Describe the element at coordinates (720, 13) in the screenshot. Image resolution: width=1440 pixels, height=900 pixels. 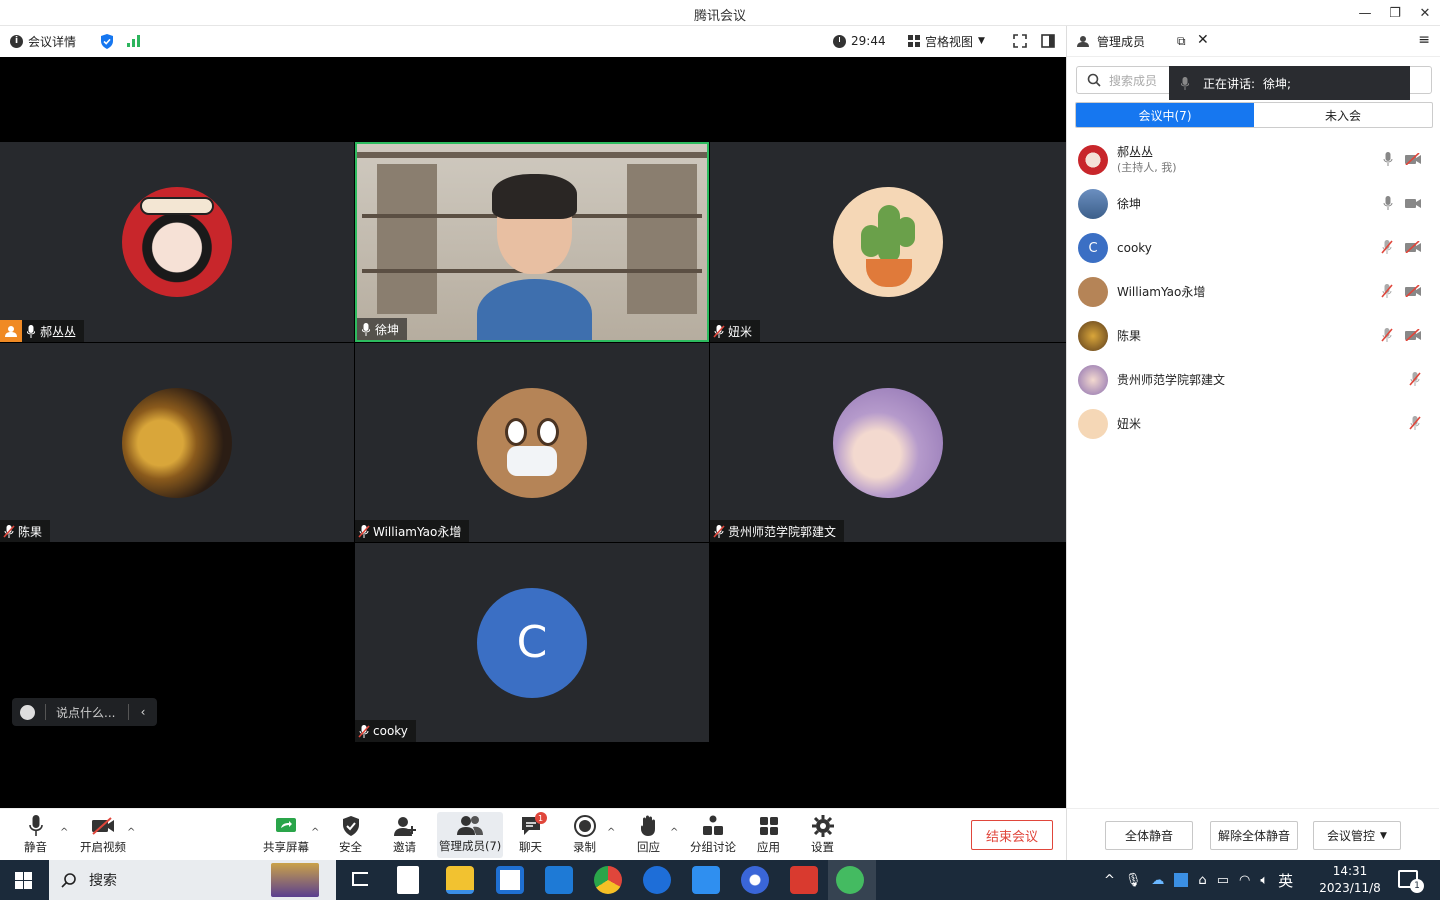
I see `title-bar: 腾讯会议 — ❐ ✕` at that location.